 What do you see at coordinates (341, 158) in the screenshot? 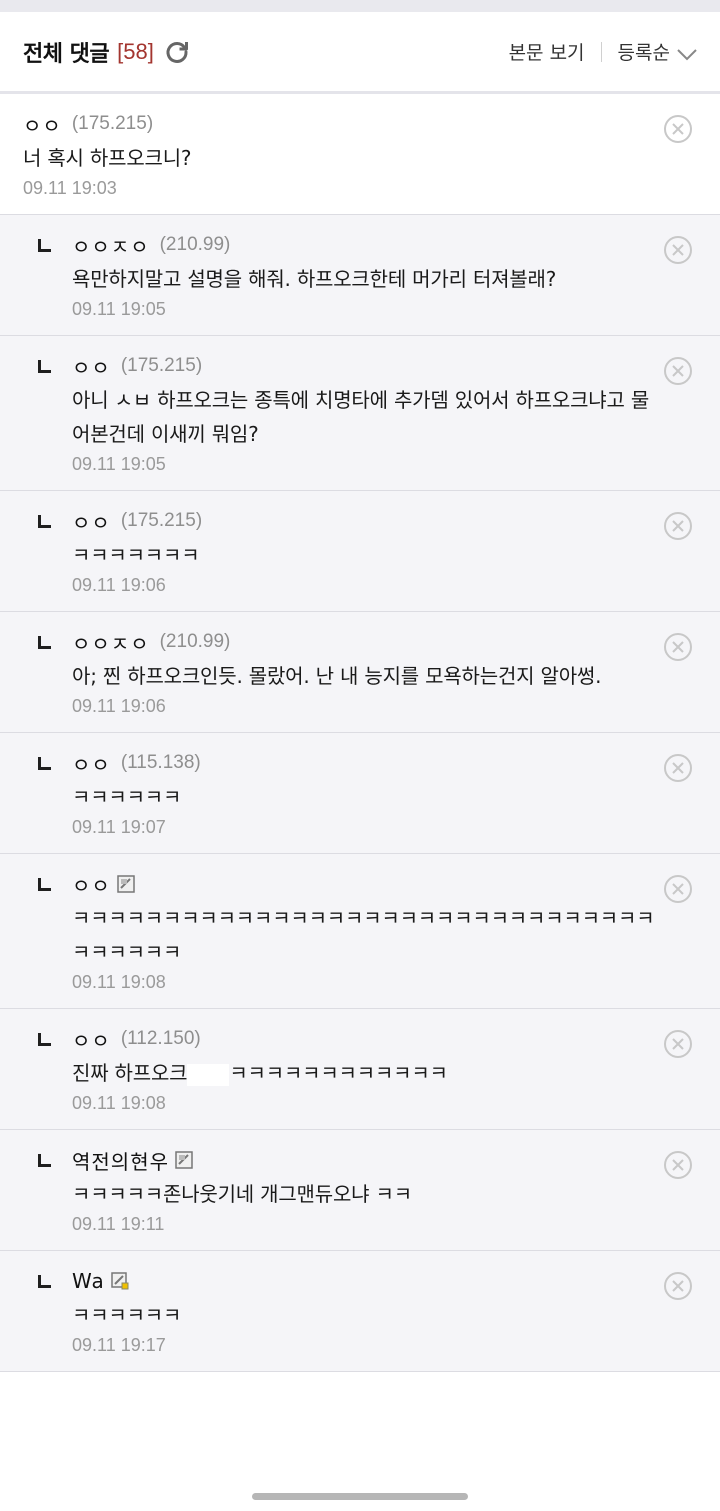
I see `comment-text: 너 혹시 하프오크니?` at bounding box center [341, 158].